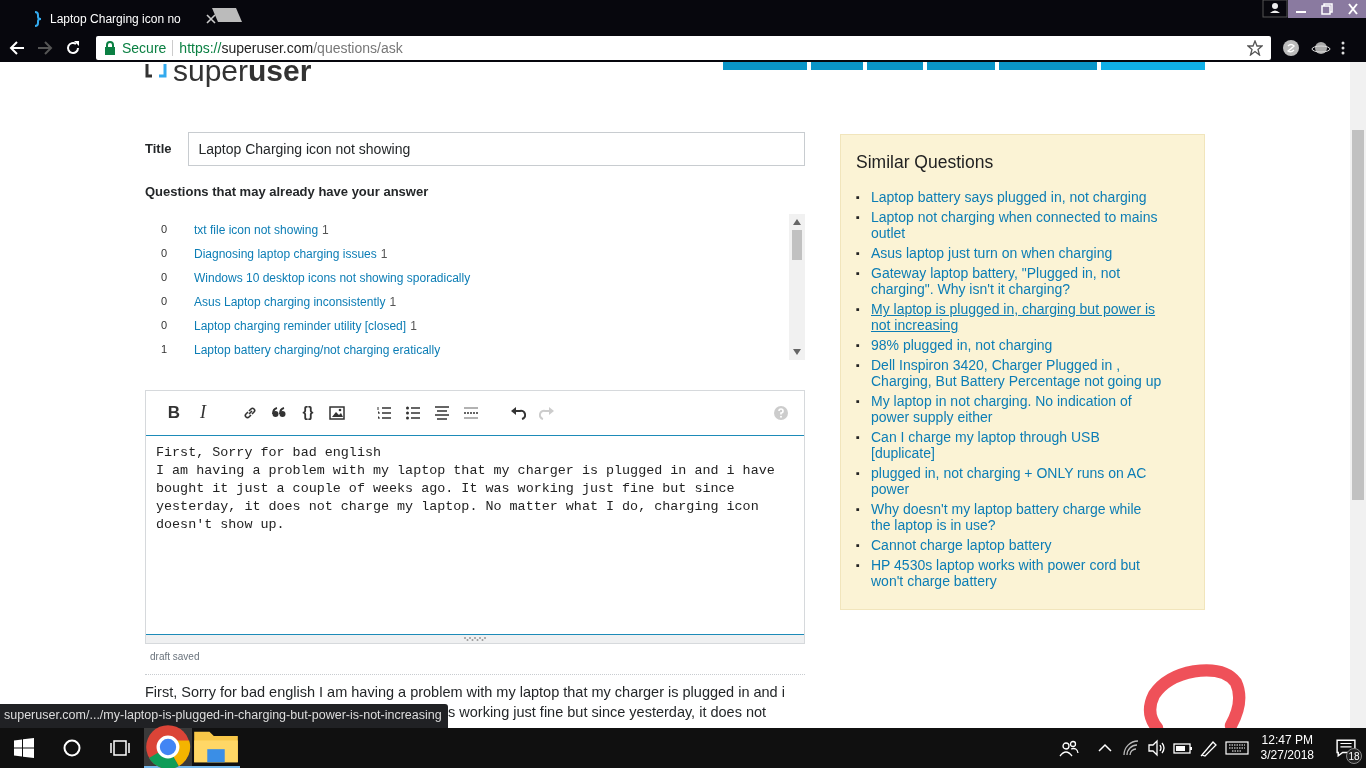 This screenshot has width=1366, height=768. Describe the element at coordinates (287, 192) in the screenshot. I see `suggestions-heading: Questions that may already have your answer` at that location.